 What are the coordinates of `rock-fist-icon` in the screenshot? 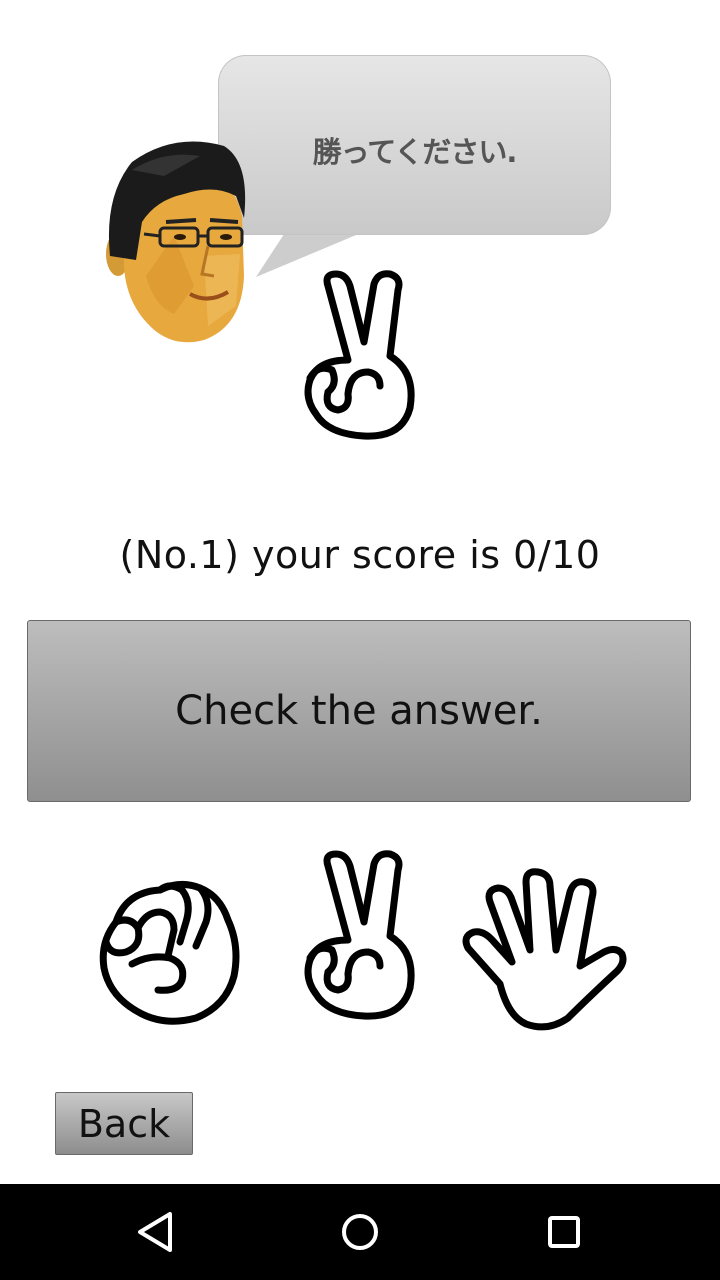 It's located at (170, 949).